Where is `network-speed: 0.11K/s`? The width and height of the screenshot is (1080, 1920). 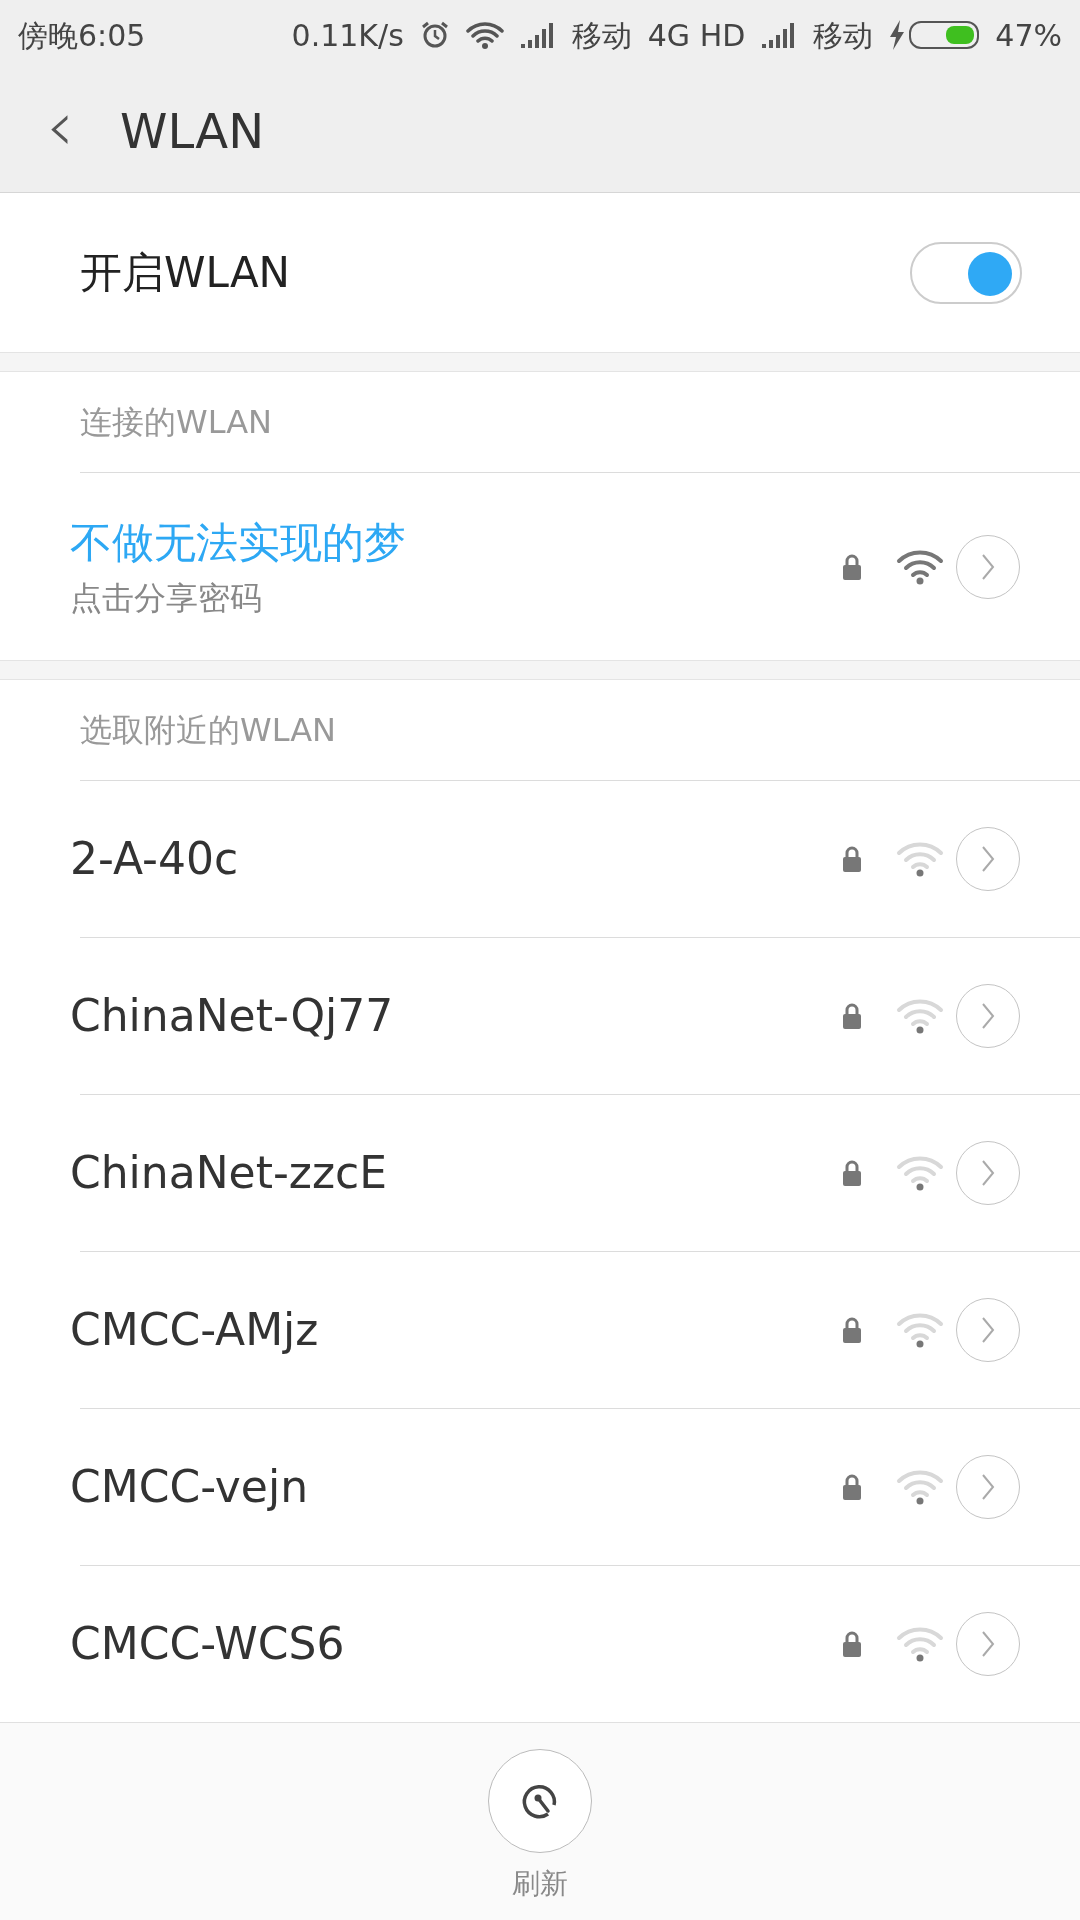 network-speed: 0.11K/s is located at coordinates (347, 35).